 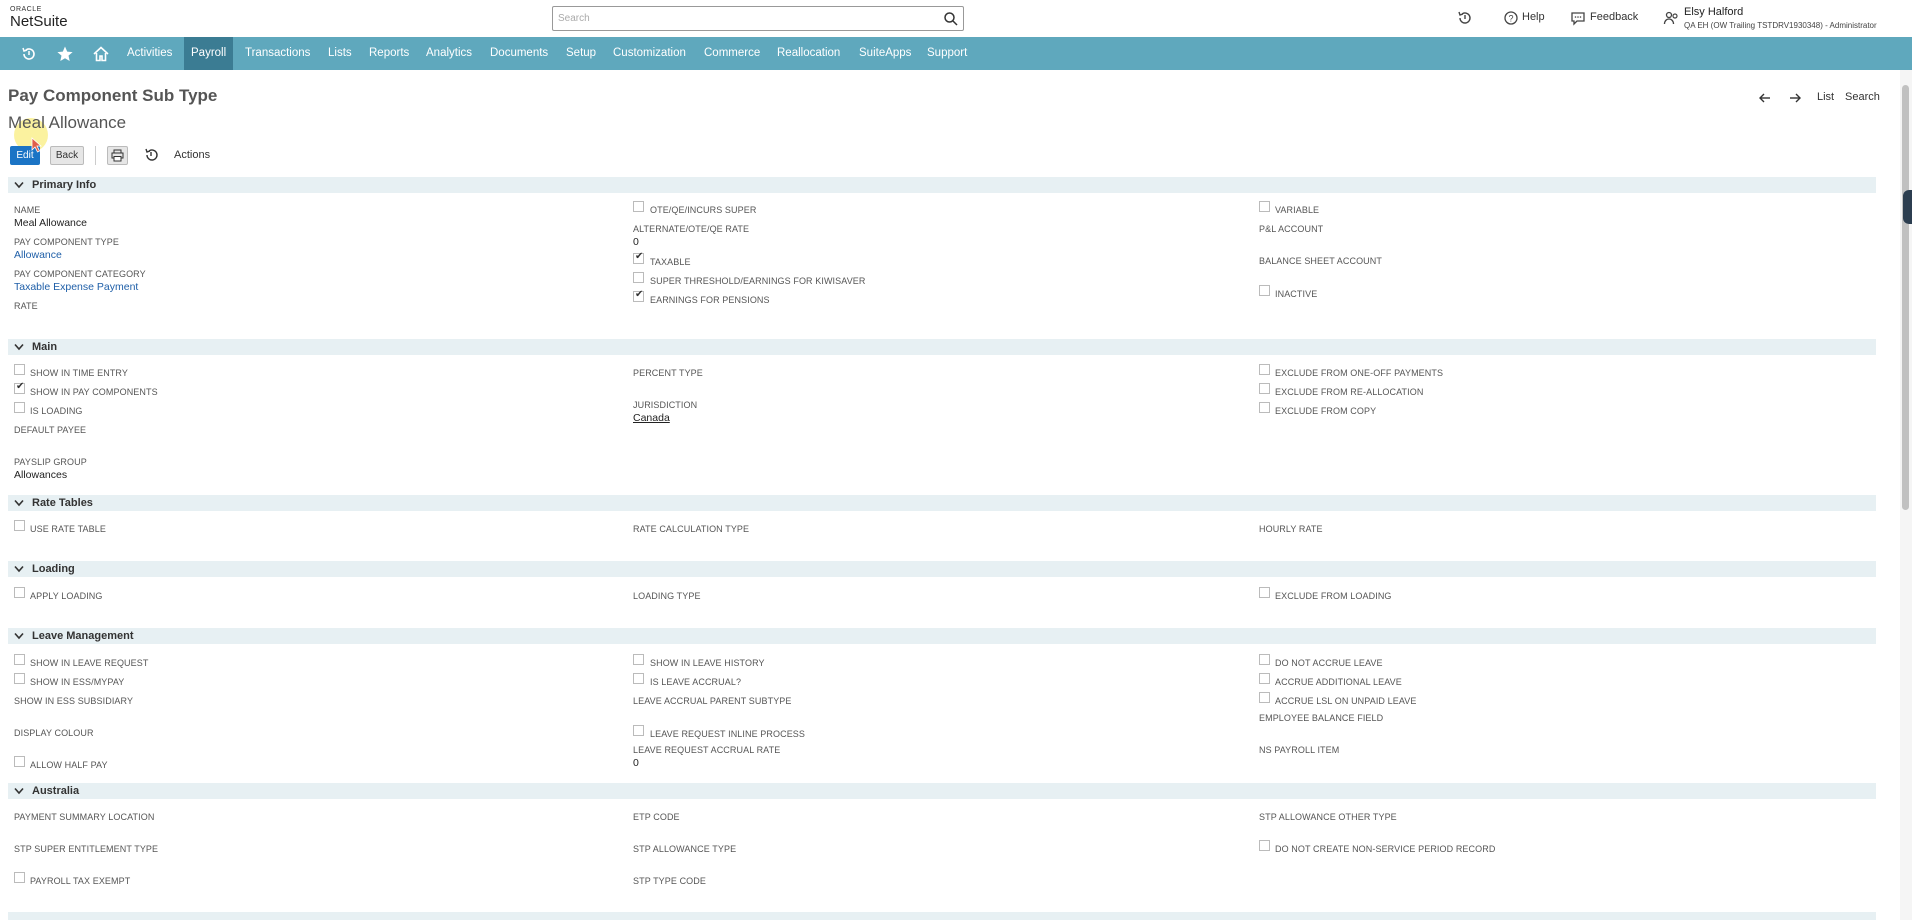 What do you see at coordinates (19, 407) in the screenshot?
I see `is-loading-checkbox` at bounding box center [19, 407].